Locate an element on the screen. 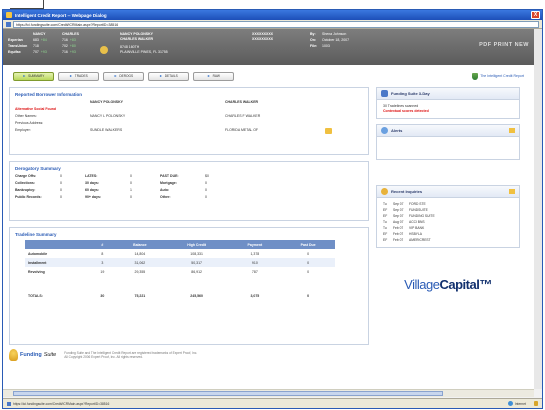 Image resolution: width=545 pixels, height=410 pixels. panel-title: Tradeline Summary is located at coordinates (36, 234).